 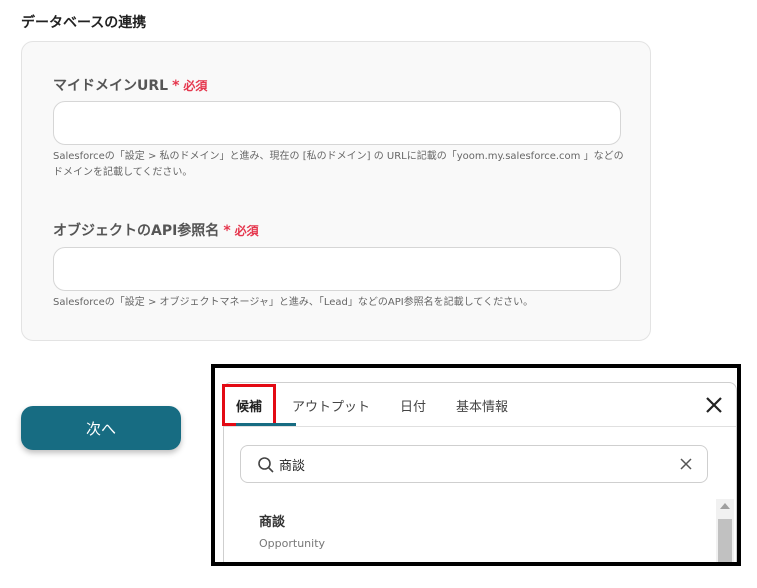 I want to click on scroll-thumb, so click(x=725, y=540).